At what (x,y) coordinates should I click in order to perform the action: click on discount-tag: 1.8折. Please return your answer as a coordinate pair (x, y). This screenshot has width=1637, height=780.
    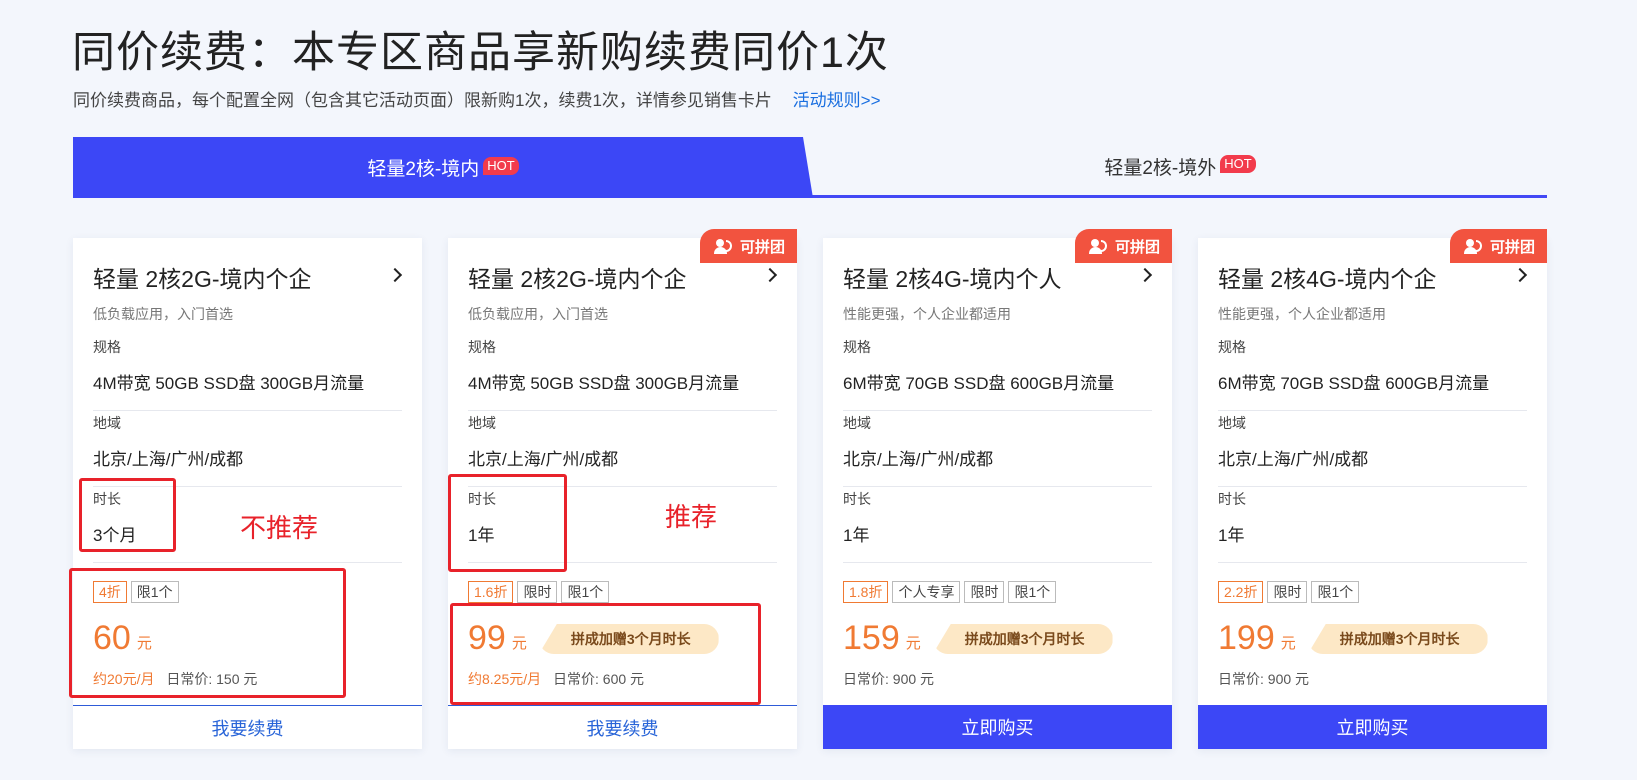
    Looking at the image, I should click on (866, 592).